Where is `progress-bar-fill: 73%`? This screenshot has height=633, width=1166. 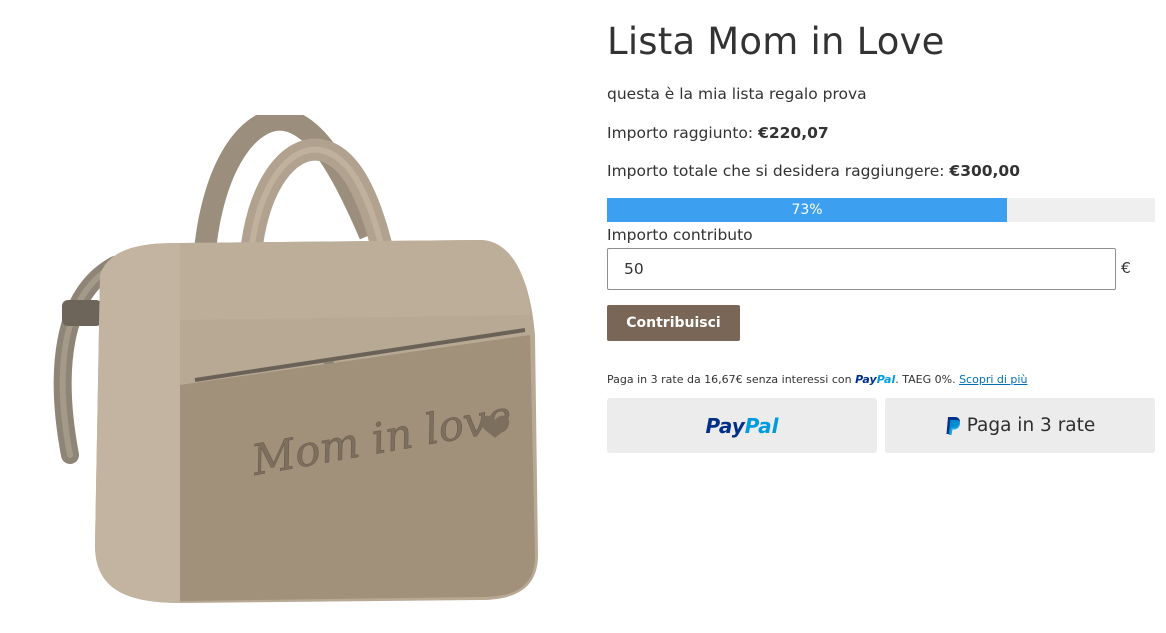 progress-bar-fill: 73% is located at coordinates (807, 210).